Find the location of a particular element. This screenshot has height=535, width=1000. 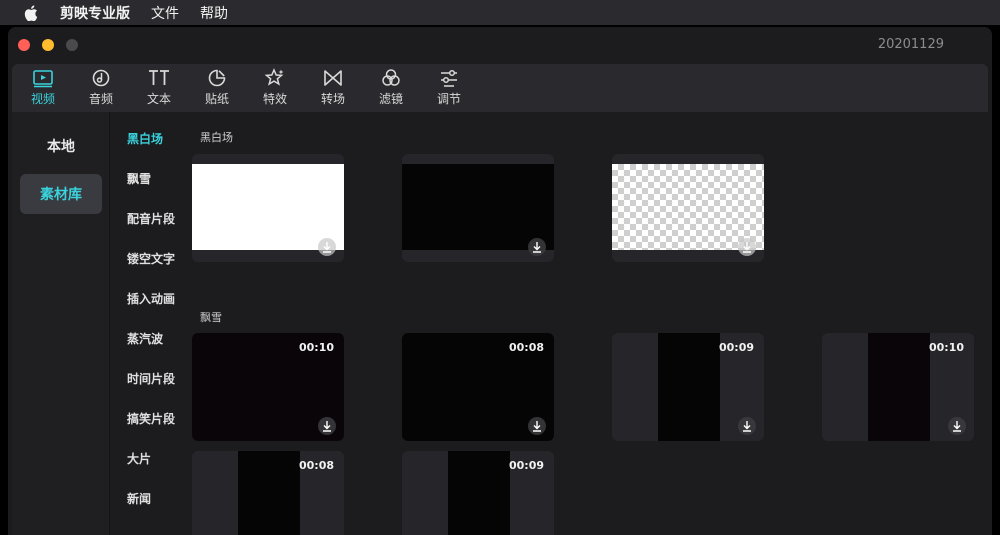

tab-text-label: 文本 is located at coordinates (158, 99).